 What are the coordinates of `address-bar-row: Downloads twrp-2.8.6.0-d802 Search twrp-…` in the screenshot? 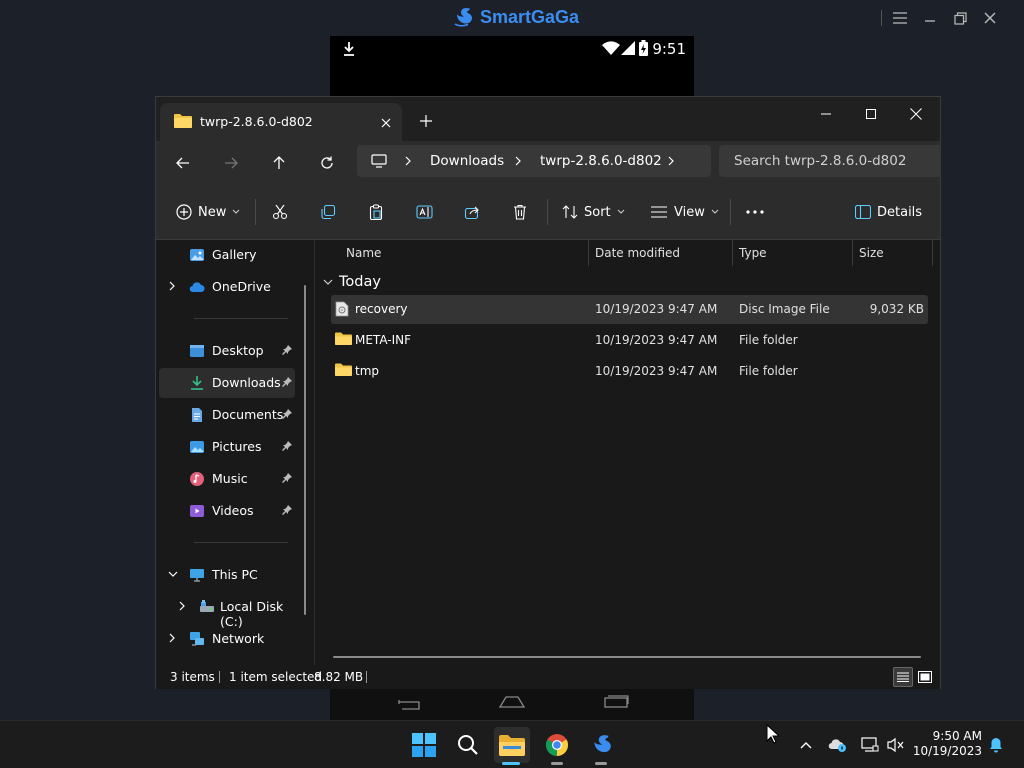 It's located at (548, 163).